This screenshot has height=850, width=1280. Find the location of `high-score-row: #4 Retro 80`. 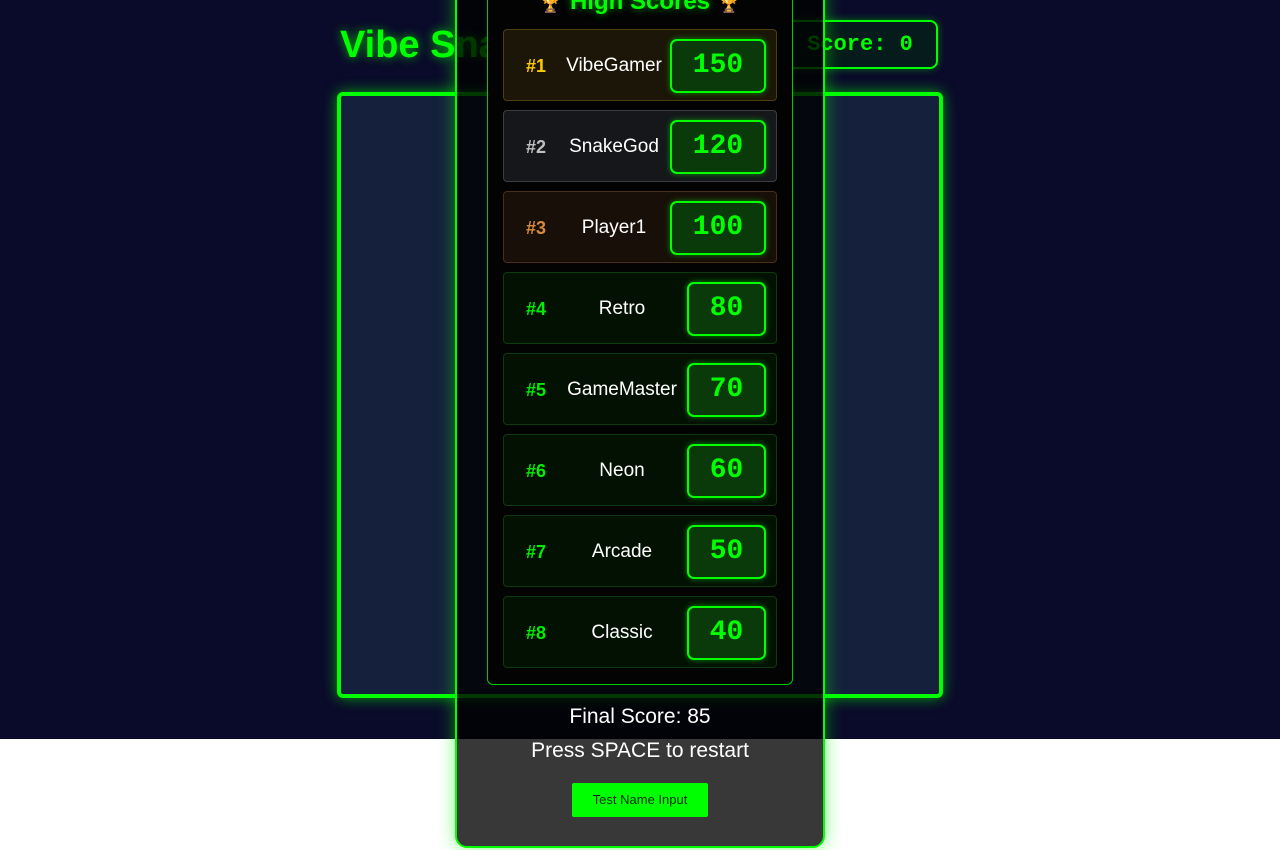

high-score-row: #4 Retro 80 is located at coordinates (640, 308).